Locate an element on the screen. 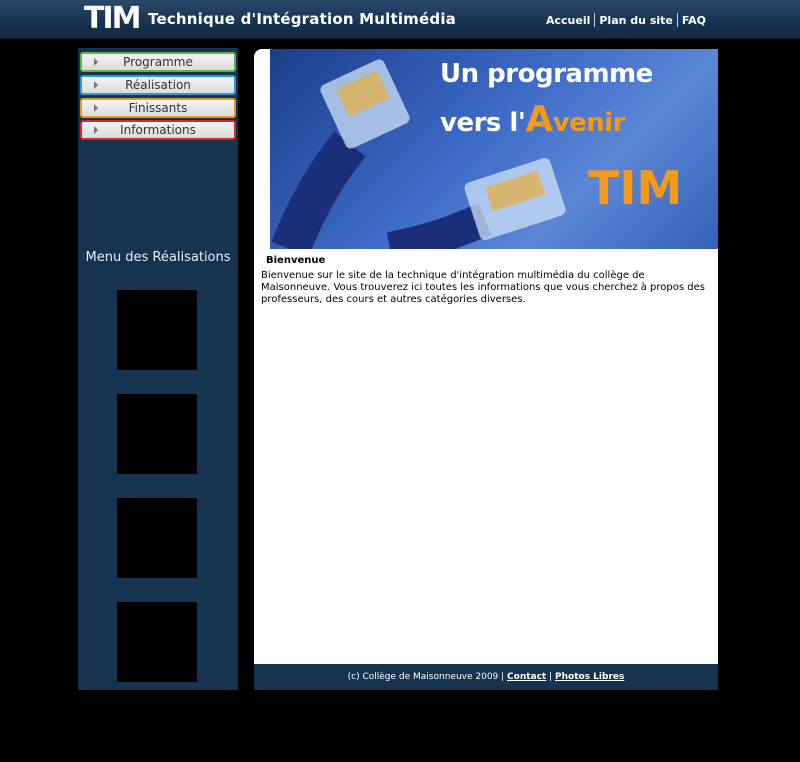  nav-accueil: Accueil is located at coordinates (568, 20).